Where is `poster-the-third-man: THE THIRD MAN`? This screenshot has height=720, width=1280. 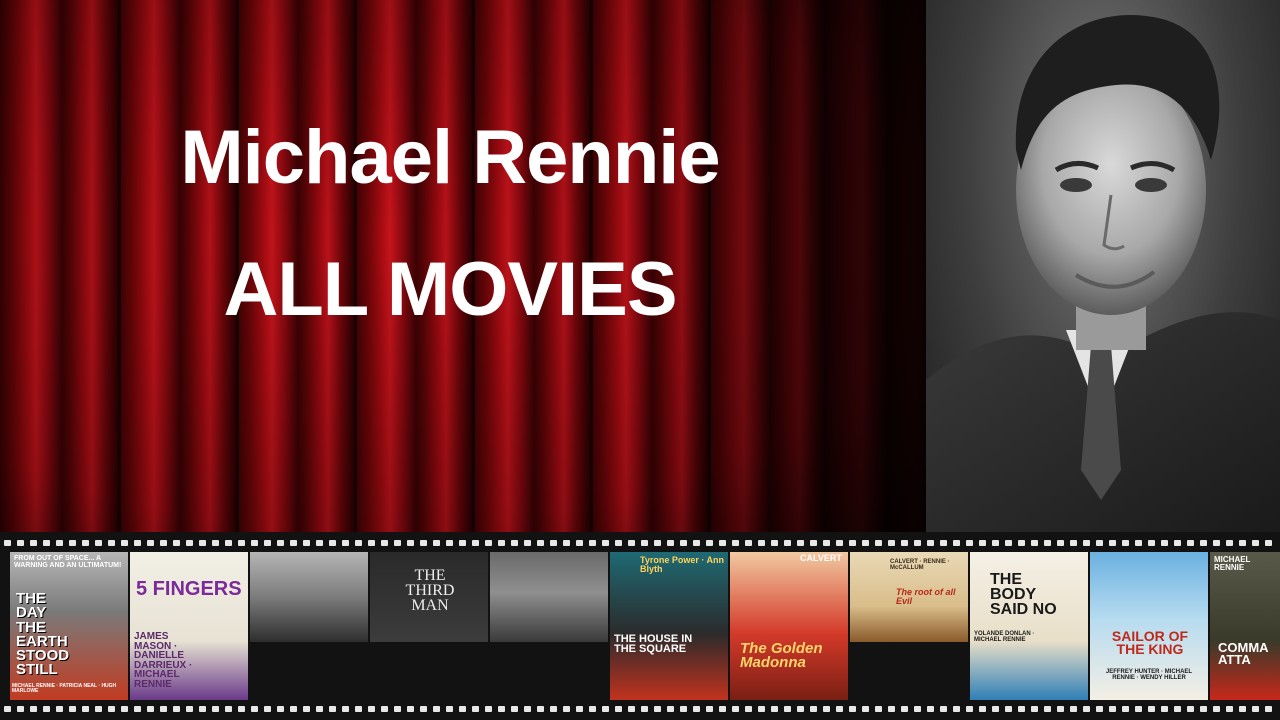 poster-the-third-man: THE THIRD MAN is located at coordinates (429, 597).